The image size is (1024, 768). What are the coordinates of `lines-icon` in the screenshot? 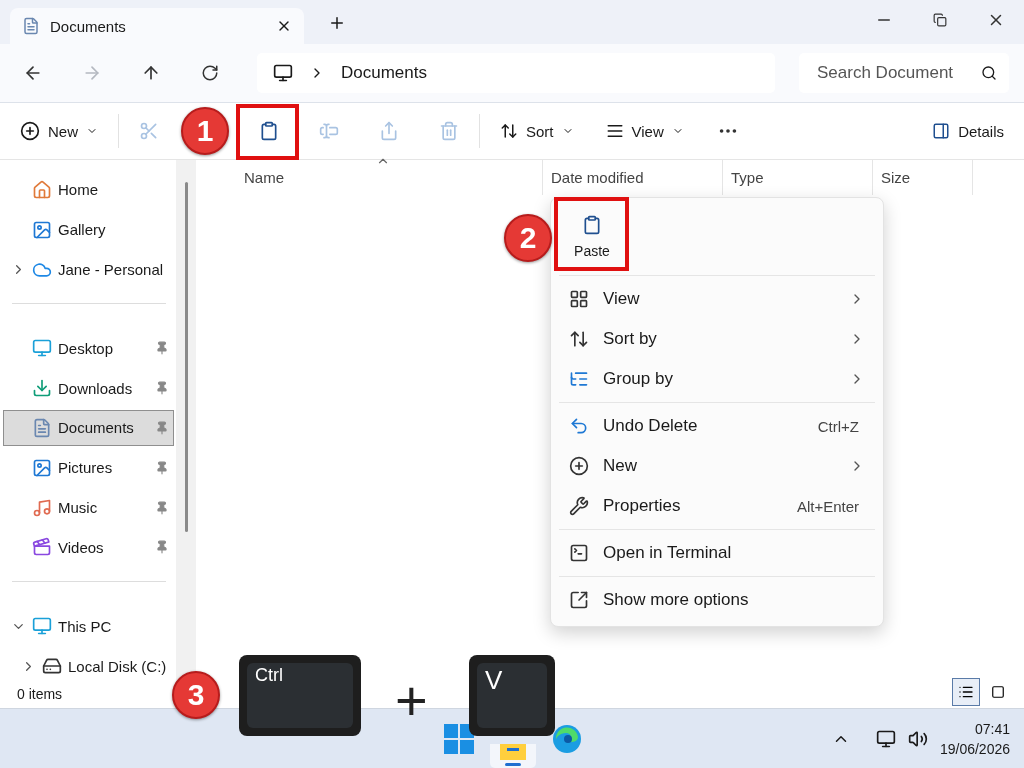 It's located at (614, 131).